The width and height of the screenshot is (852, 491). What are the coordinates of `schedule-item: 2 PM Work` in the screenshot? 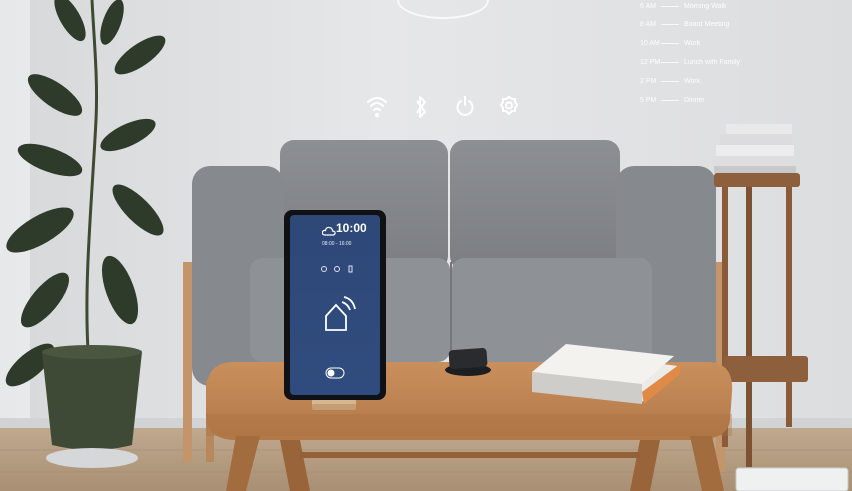 It's located at (670, 81).